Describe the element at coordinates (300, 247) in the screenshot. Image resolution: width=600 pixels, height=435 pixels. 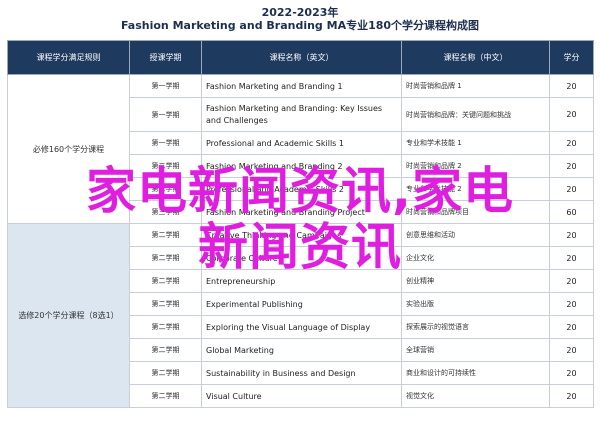
I see `watermark-overlay-line2: 新闻资讯` at that location.